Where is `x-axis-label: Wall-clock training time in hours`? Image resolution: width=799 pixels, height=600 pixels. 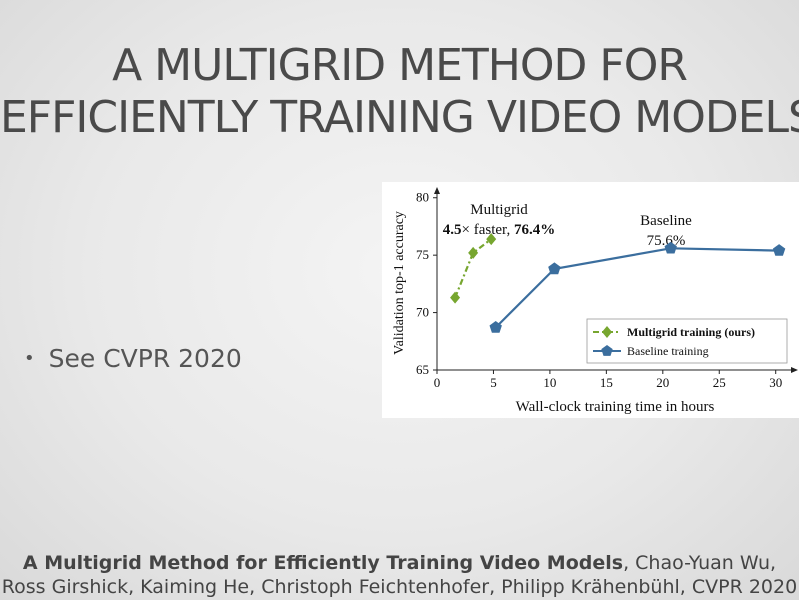 x-axis-label: Wall-clock training time in hours is located at coordinates (615, 407).